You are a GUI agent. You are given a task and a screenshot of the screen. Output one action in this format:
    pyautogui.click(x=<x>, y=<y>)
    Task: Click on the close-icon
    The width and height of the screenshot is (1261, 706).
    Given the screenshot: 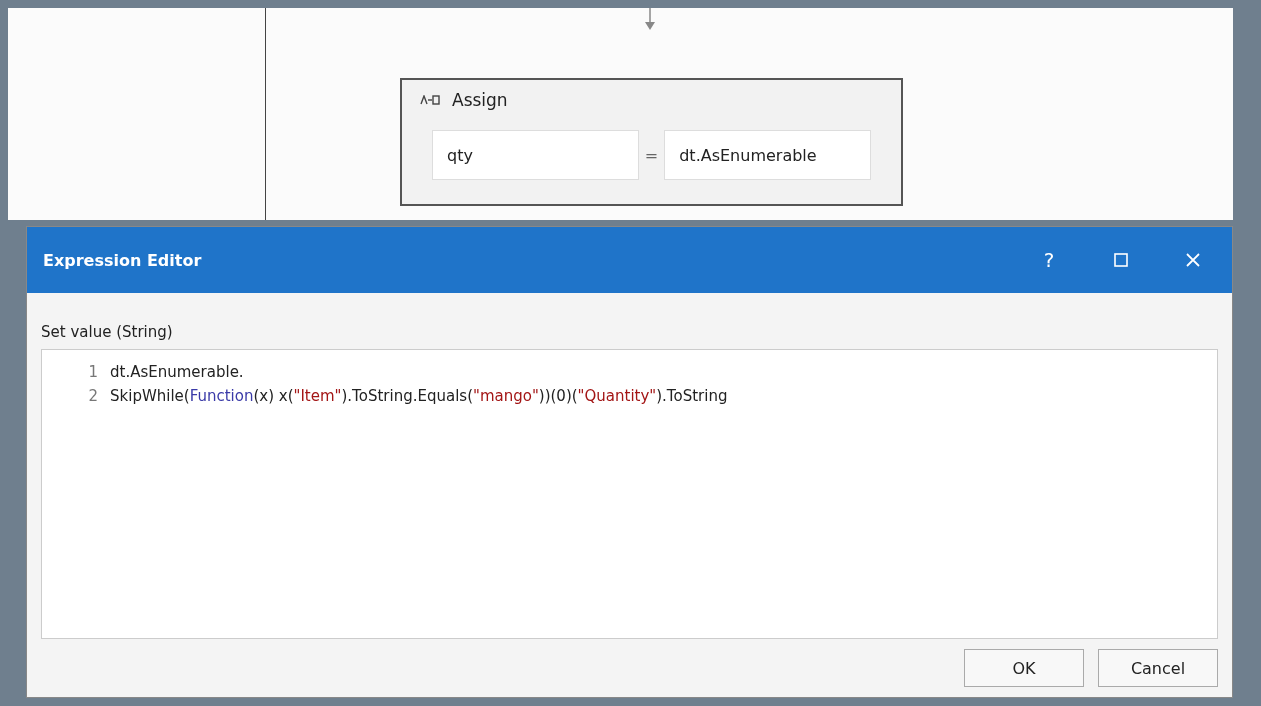 What is the action you would take?
    pyautogui.click(x=1193, y=260)
    